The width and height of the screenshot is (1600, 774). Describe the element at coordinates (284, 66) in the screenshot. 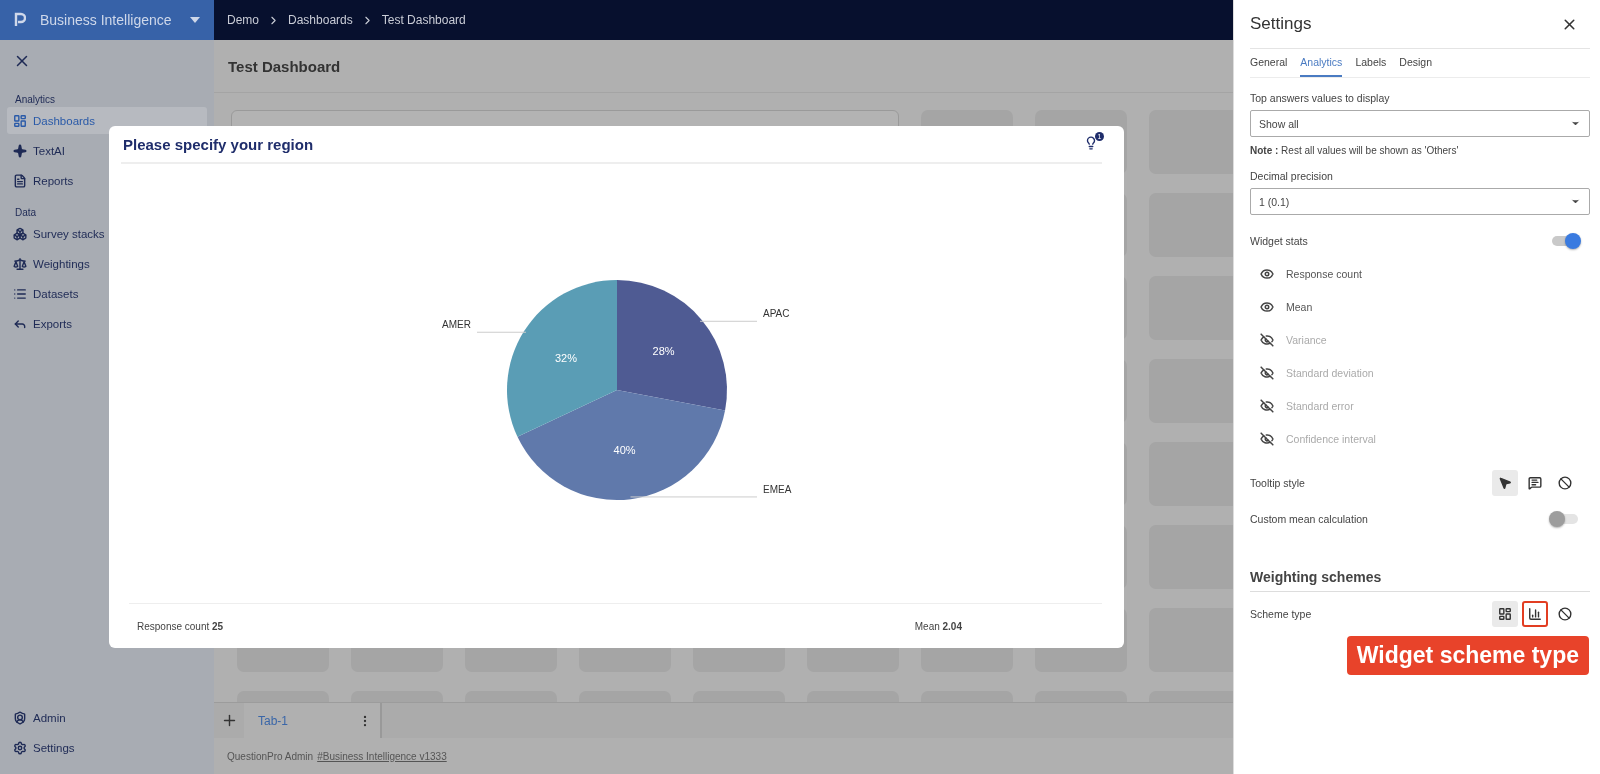

I see `page-title: Test Dashboard` at that location.